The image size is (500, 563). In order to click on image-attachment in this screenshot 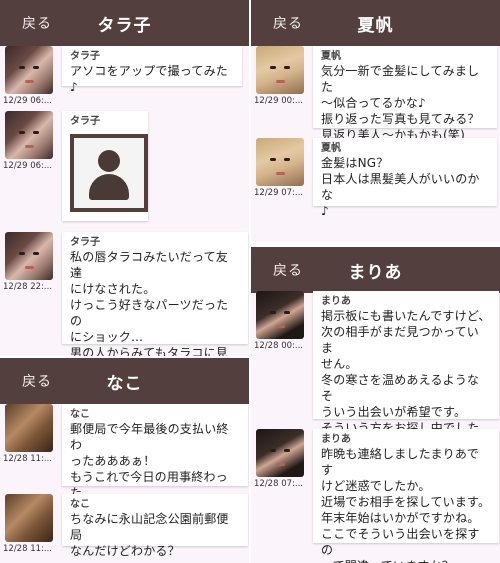, I will do `click(109, 173)`.